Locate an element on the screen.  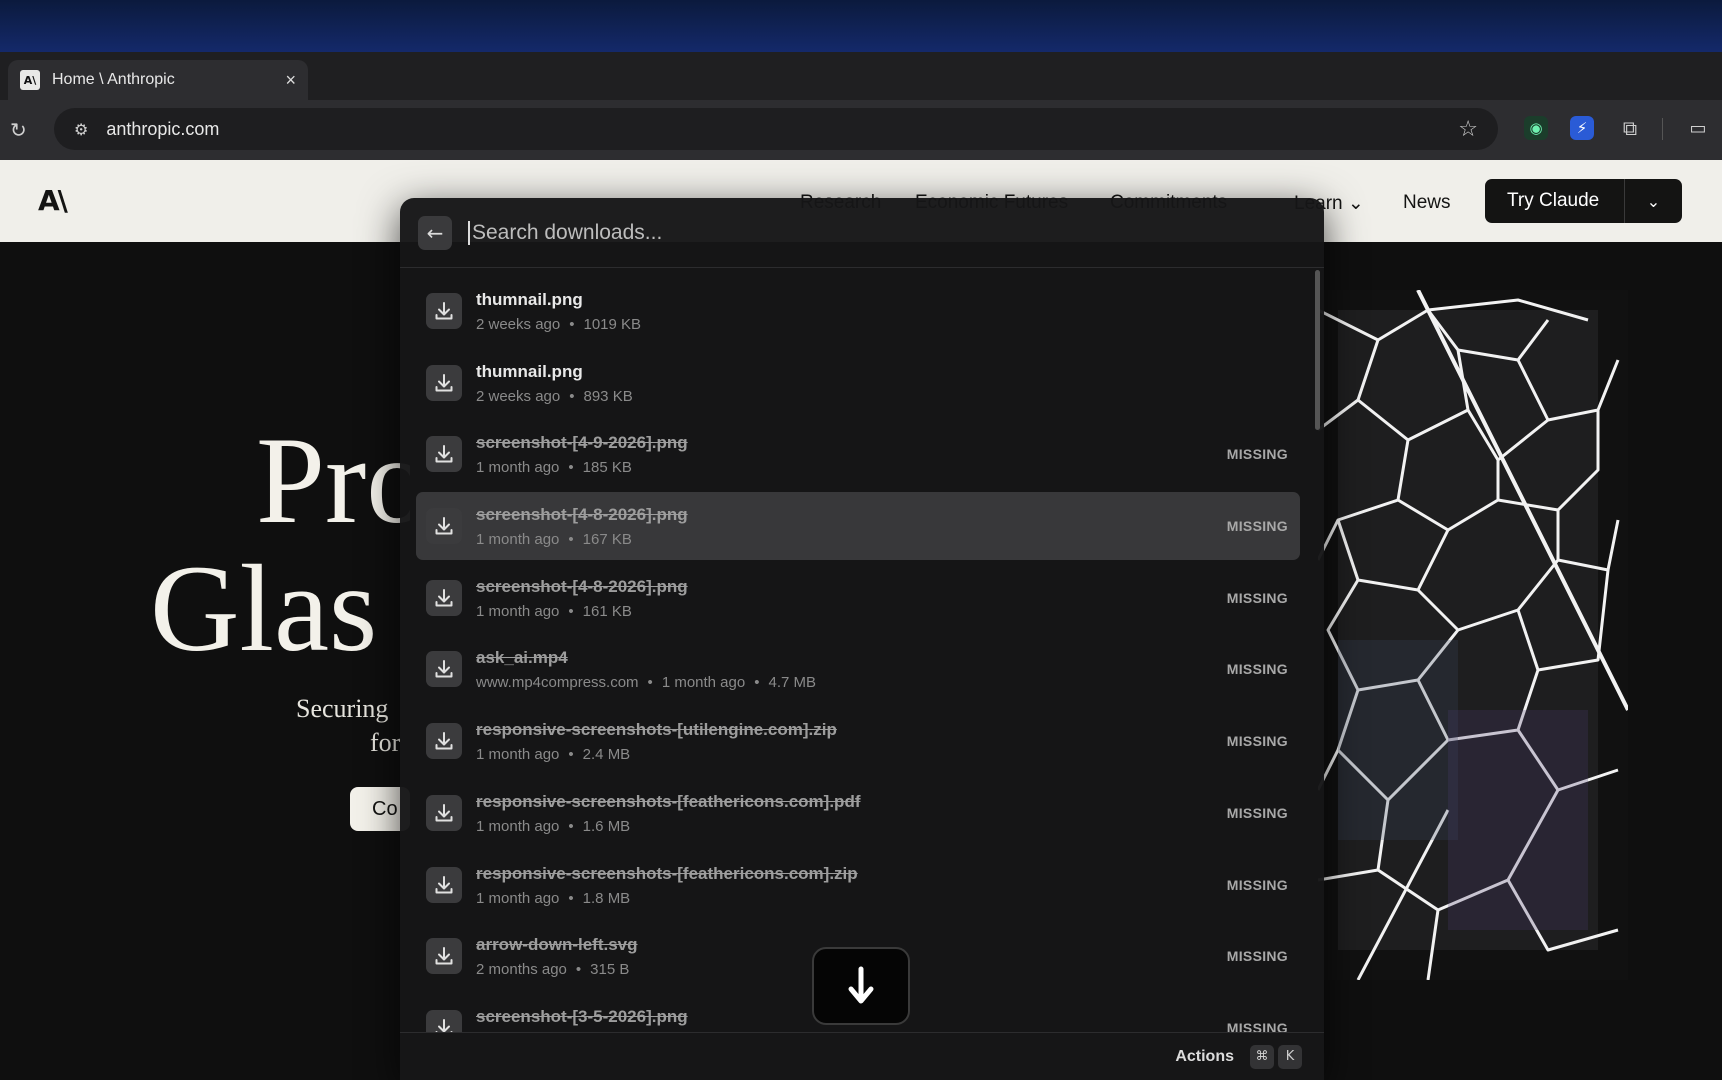
download-size: 1.6 MB is located at coordinates (606, 826).